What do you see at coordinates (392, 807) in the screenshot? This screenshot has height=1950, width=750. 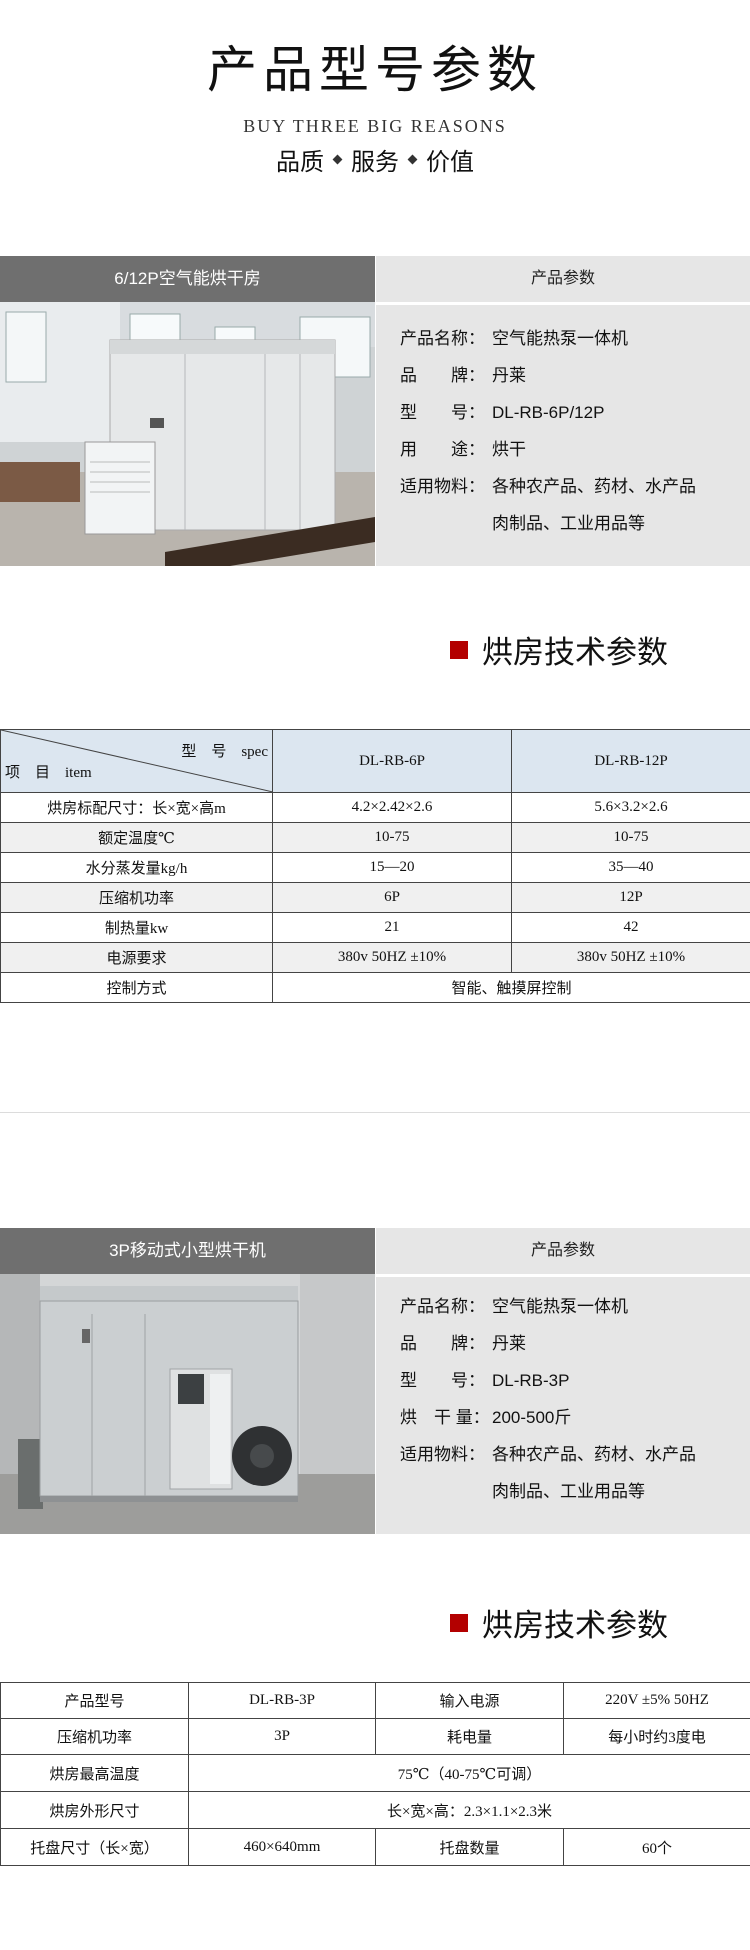 I see `table-cell: 4.2×2.42×2.6` at bounding box center [392, 807].